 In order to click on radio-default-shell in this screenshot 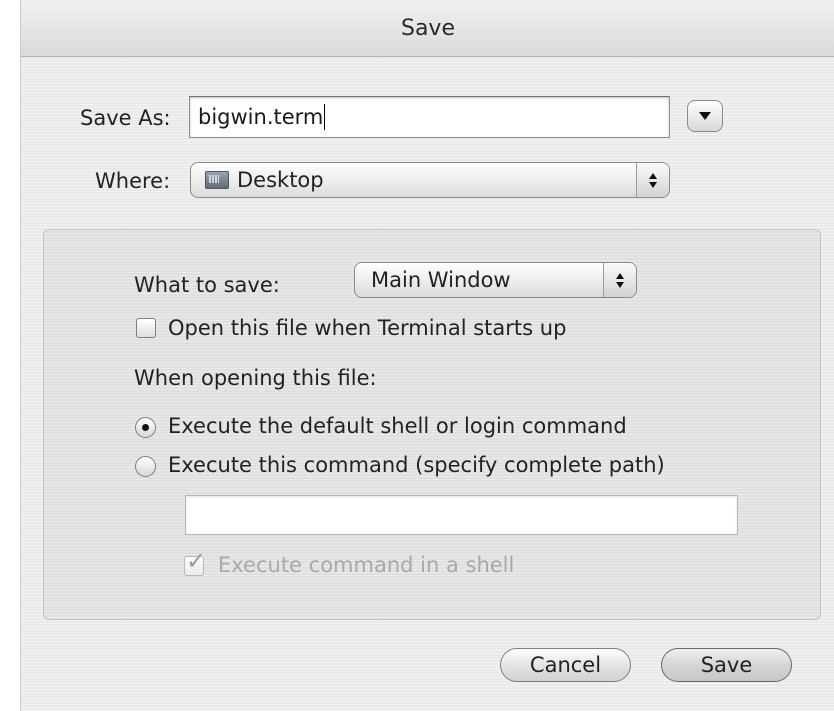, I will do `click(145, 427)`.